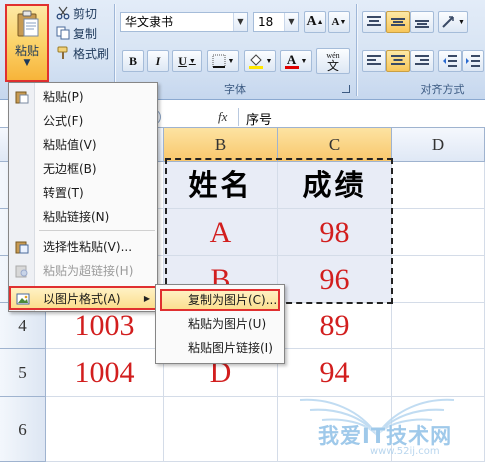 The width and height of the screenshot is (485, 462). Describe the element at coordinates (255, 61) in the screenshot. I see `paint-bucket-icon` at that location.